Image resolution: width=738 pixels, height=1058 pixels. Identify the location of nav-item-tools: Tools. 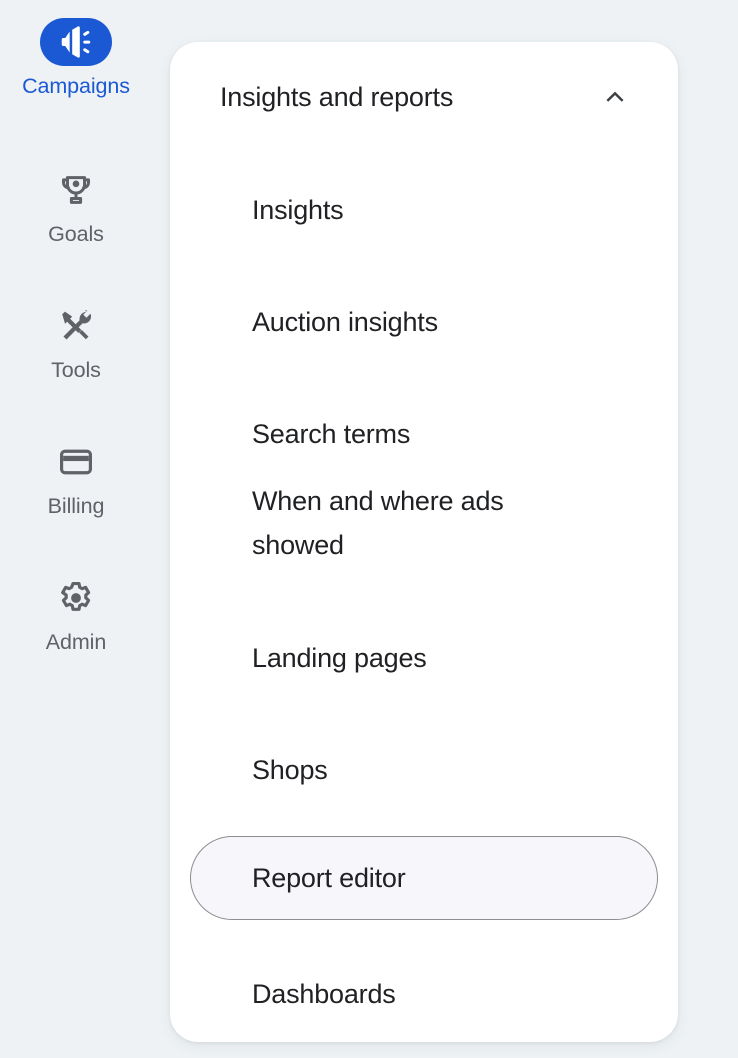
(76, 343).